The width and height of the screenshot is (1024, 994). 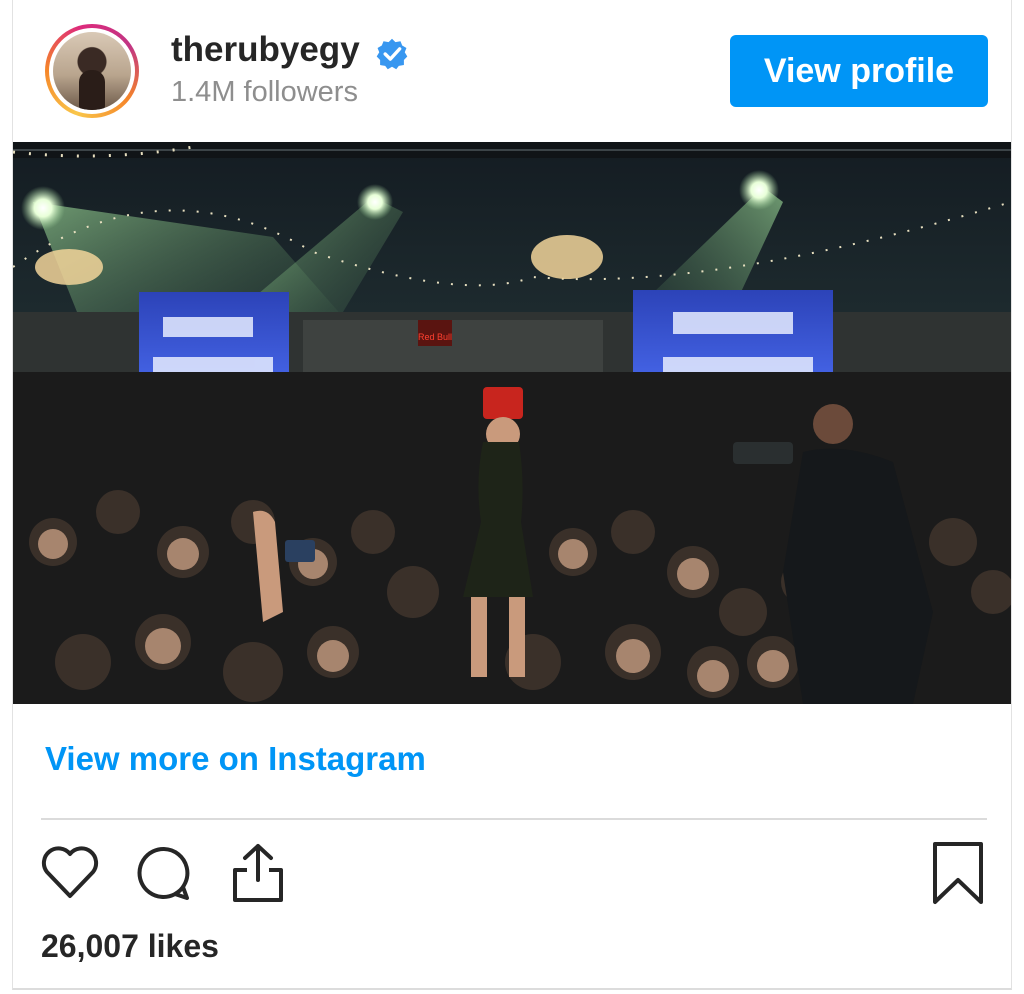 I want to click on view-more-on-instagram-link: View more on Instagram, so click(x=235, y=759).